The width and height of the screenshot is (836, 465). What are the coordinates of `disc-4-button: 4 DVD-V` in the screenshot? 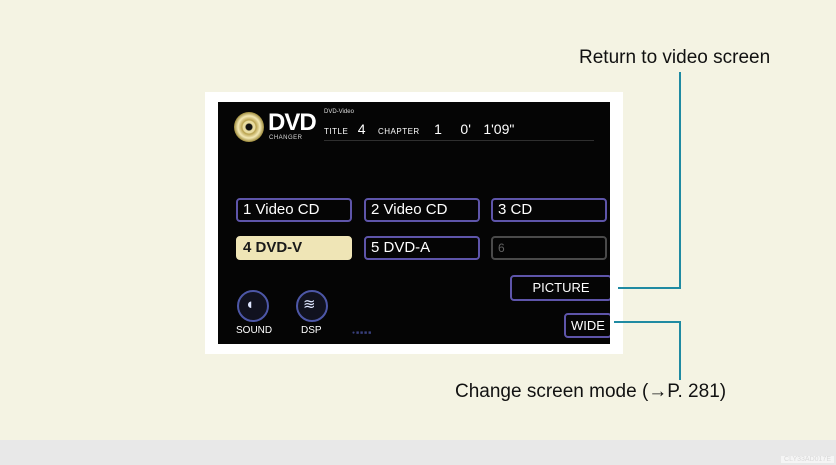 It's located at (294, 248).